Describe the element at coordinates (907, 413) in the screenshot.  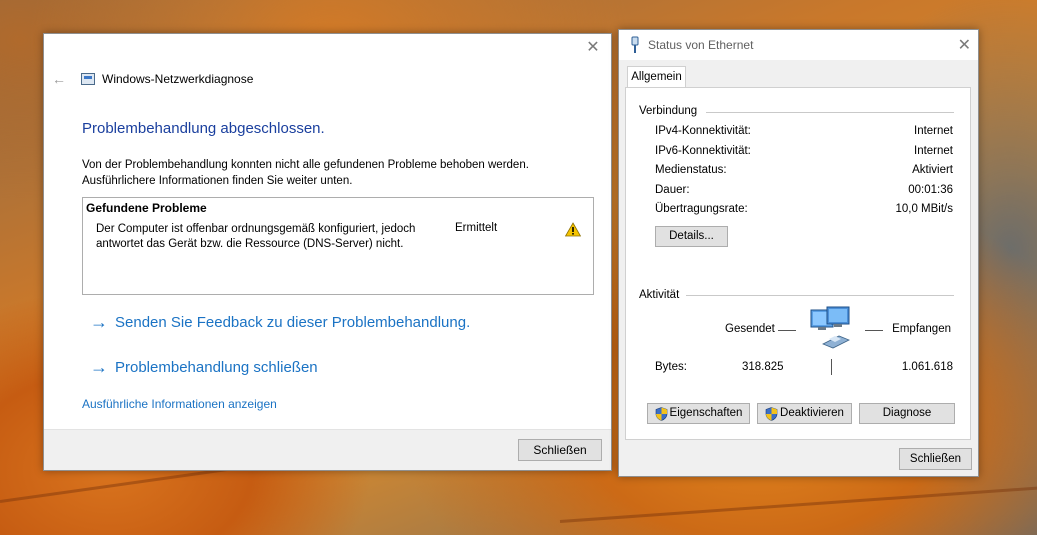
I see `diagnose-button: Diagnose` at that location.